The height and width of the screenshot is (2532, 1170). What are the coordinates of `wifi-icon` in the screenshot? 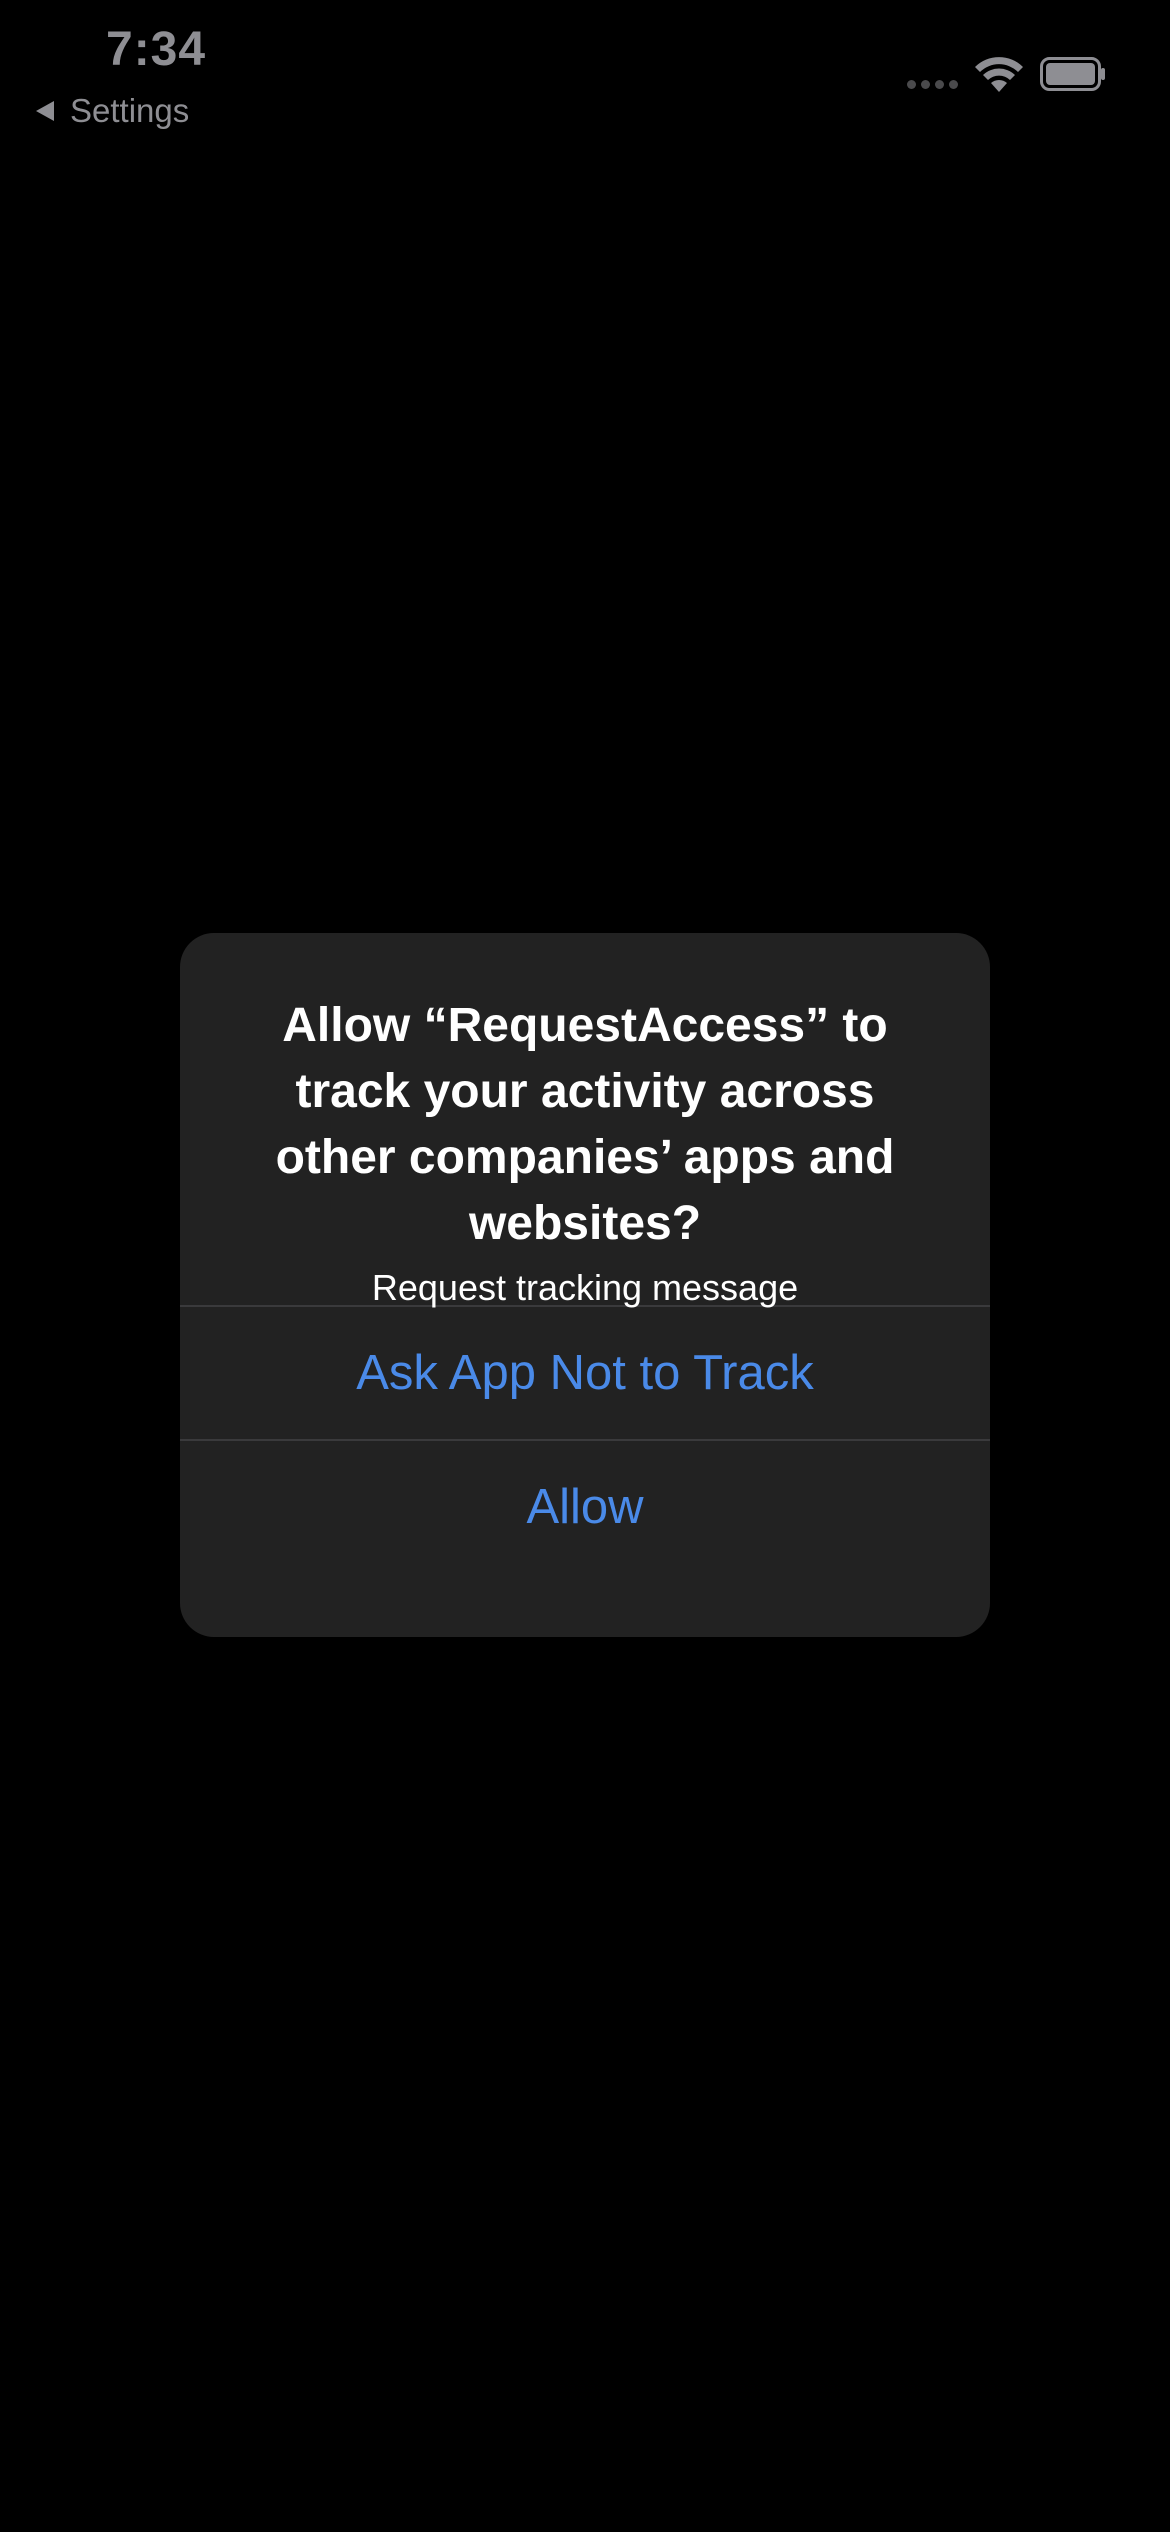 It's located at (999, 74).